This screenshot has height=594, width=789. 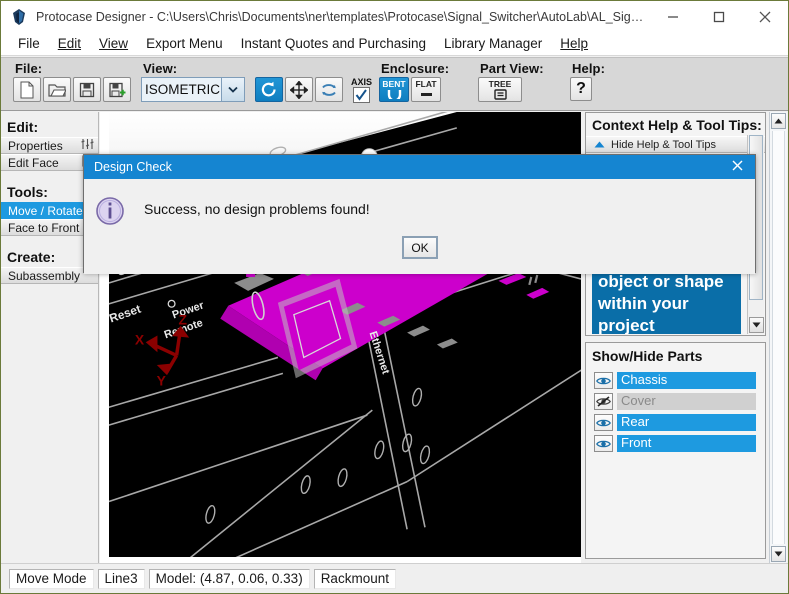 What do you see at coordinates (354, 578) in the screenshot?
I see `enclosure-type-status: Rackmount` at bounding box center [354, 578].